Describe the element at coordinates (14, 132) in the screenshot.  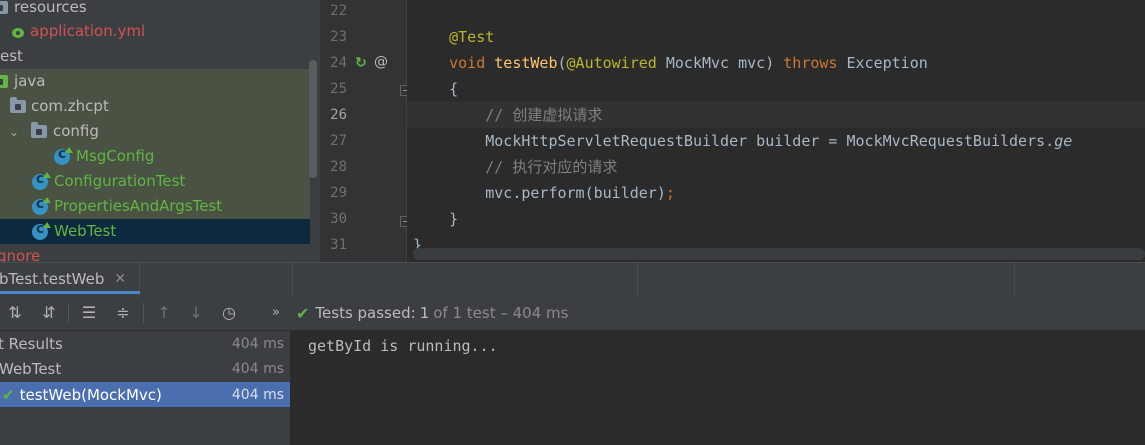
I see `chevron-down-icon: ⌄` at that location.